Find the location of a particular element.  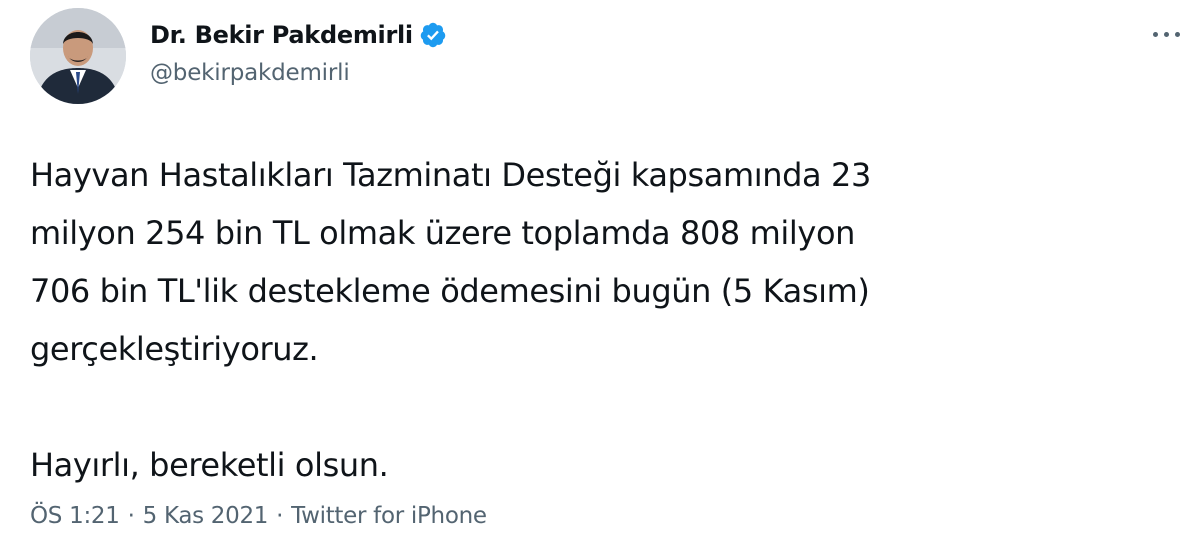

tweet-time-link: ÖS 1:21 is located at coordinates (75, 516).